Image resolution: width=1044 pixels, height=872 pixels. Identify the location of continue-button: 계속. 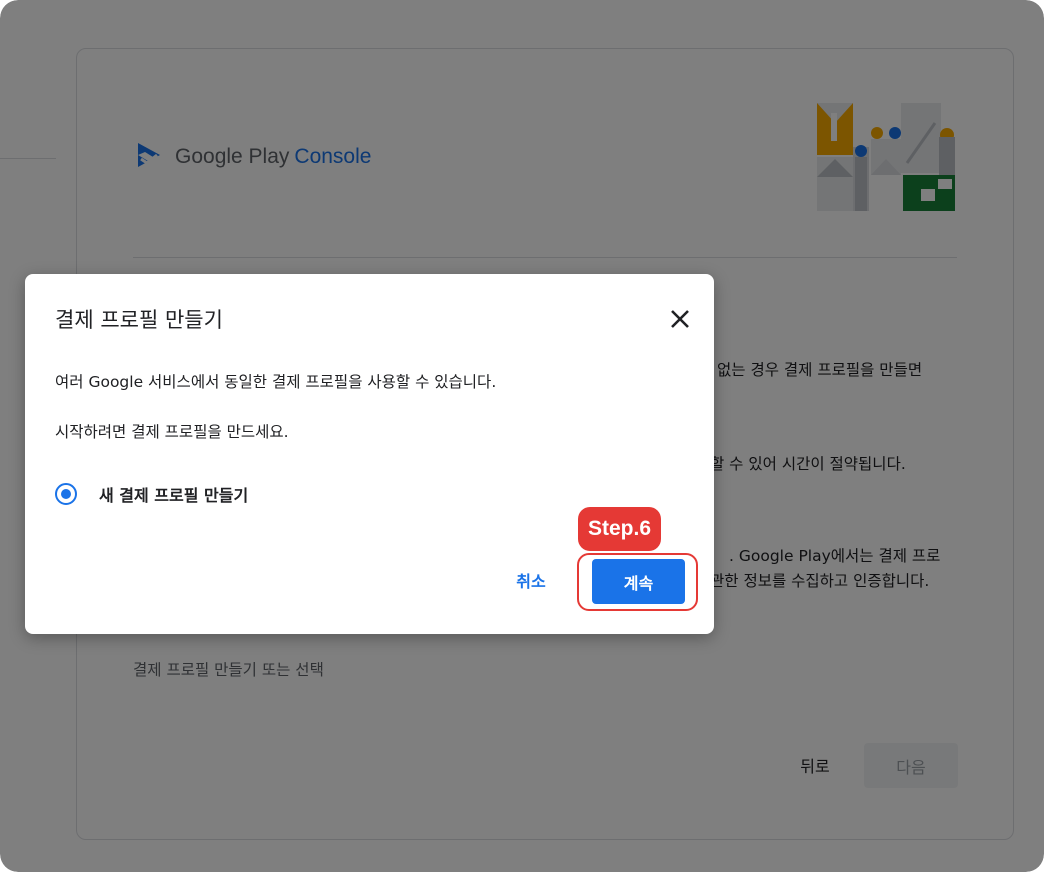
(638, 581).